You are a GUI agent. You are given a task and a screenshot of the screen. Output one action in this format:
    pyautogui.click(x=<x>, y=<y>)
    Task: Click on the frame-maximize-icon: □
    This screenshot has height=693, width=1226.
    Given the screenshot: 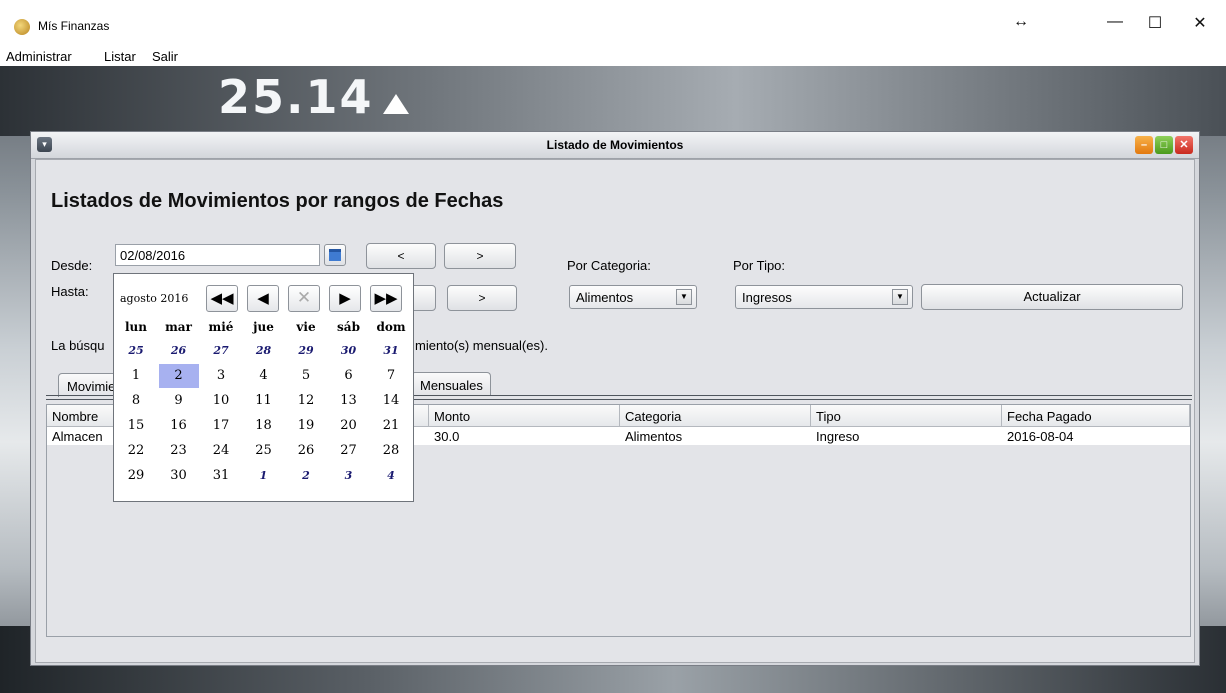 What is the action you would take?
    pyautogui.click(x=1164, y=145)
    